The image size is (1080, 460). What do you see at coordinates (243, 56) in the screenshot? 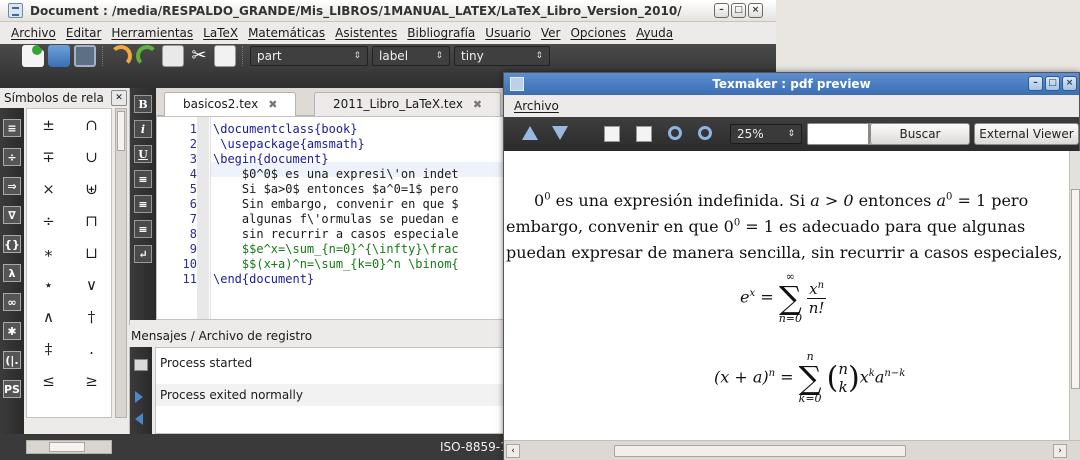
I see `toolbar-separator` at bounding box center [243, 56].